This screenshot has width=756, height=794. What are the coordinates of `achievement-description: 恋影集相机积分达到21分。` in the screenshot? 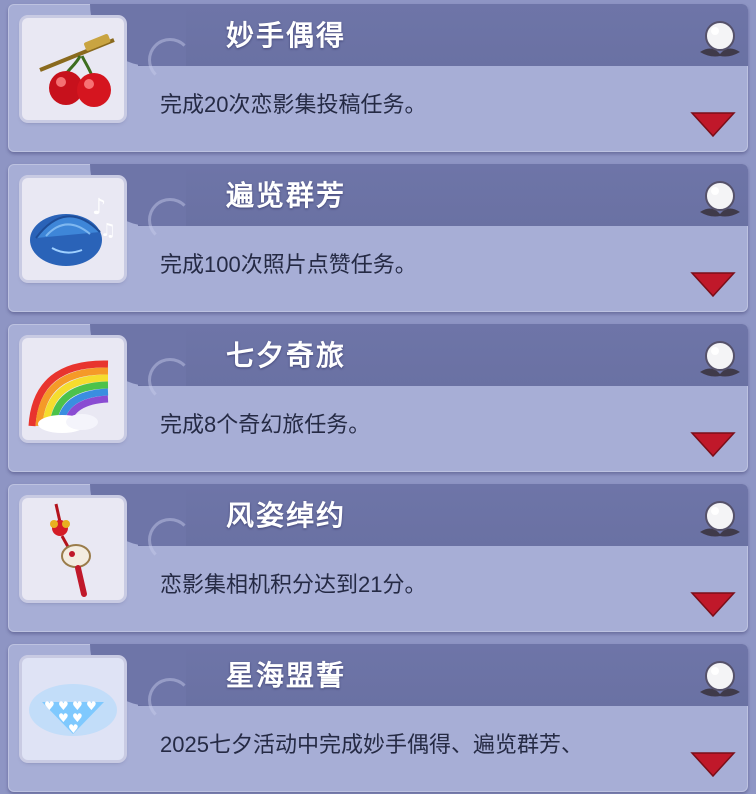 It's located at (293, 584).